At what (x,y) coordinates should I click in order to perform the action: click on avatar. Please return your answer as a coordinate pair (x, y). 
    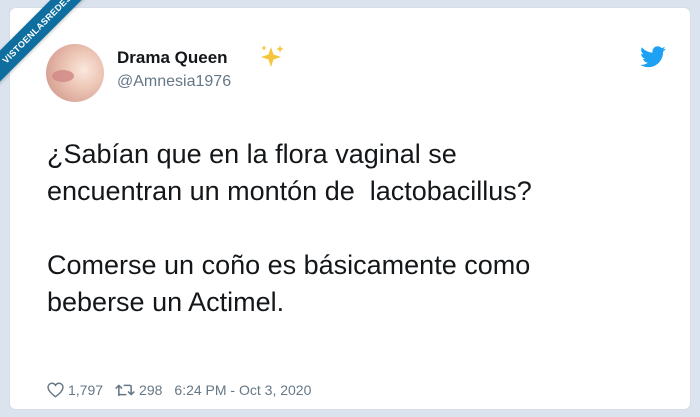
    Looking at the image, I should click on (75, 73).